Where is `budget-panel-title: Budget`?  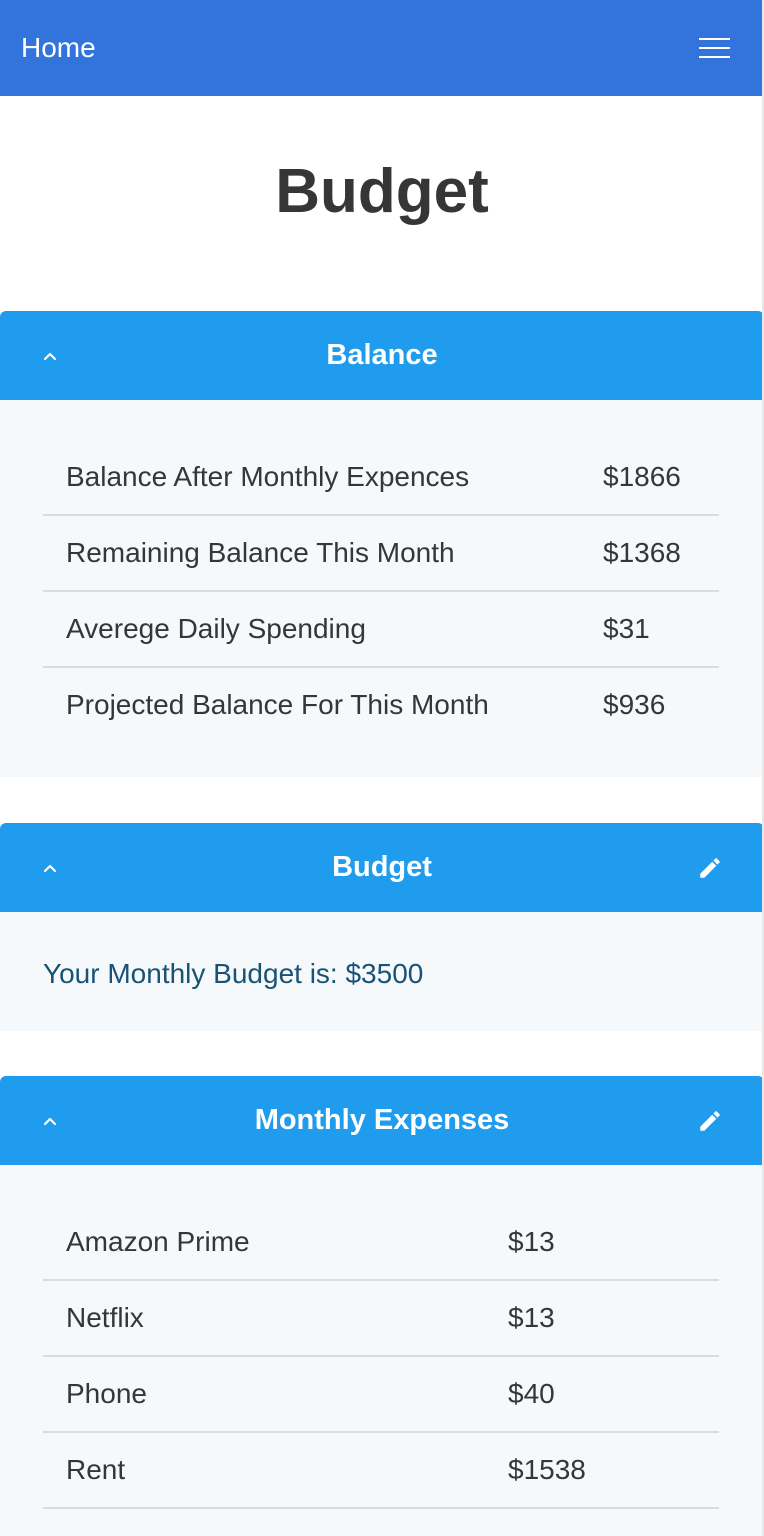 budget-panel-title: Budget is located at coordinates (382, 867).